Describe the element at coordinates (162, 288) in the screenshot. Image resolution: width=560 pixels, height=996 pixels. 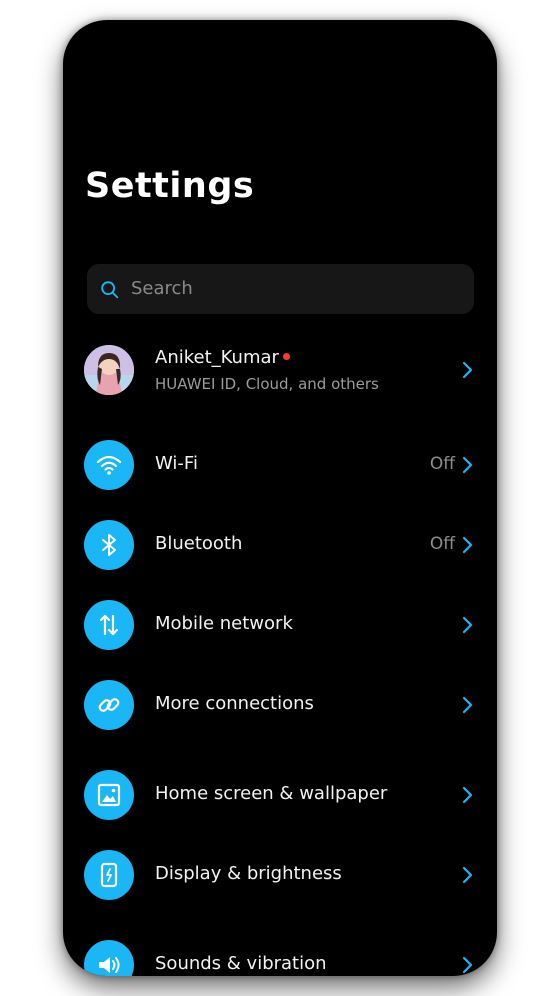
I see `search-placeholder: Search` at that location.